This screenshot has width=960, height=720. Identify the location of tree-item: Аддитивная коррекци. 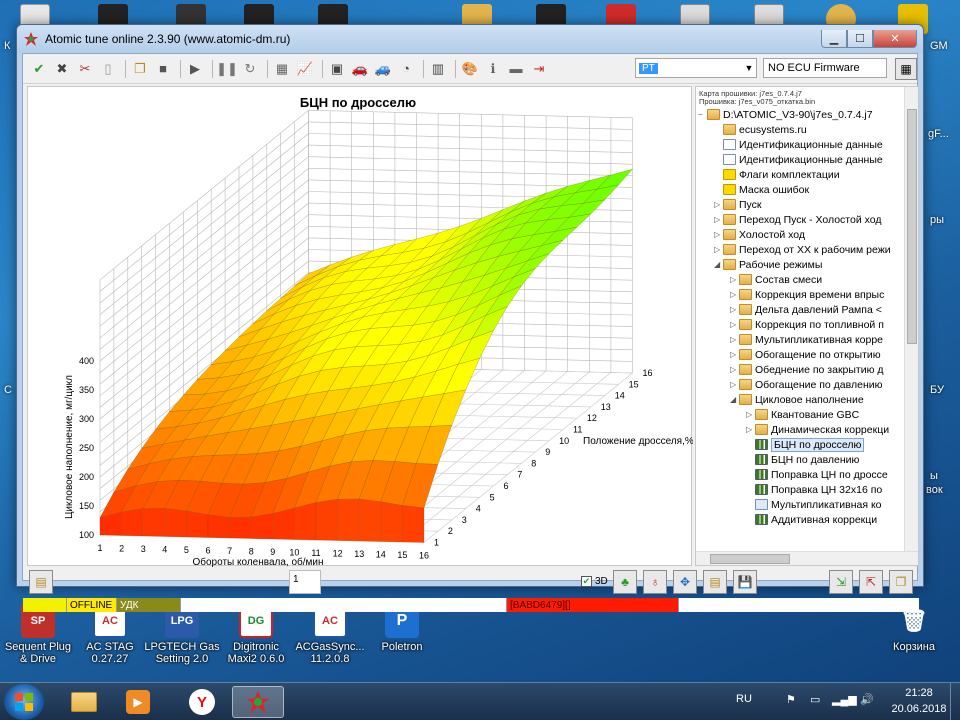
(811, 519).